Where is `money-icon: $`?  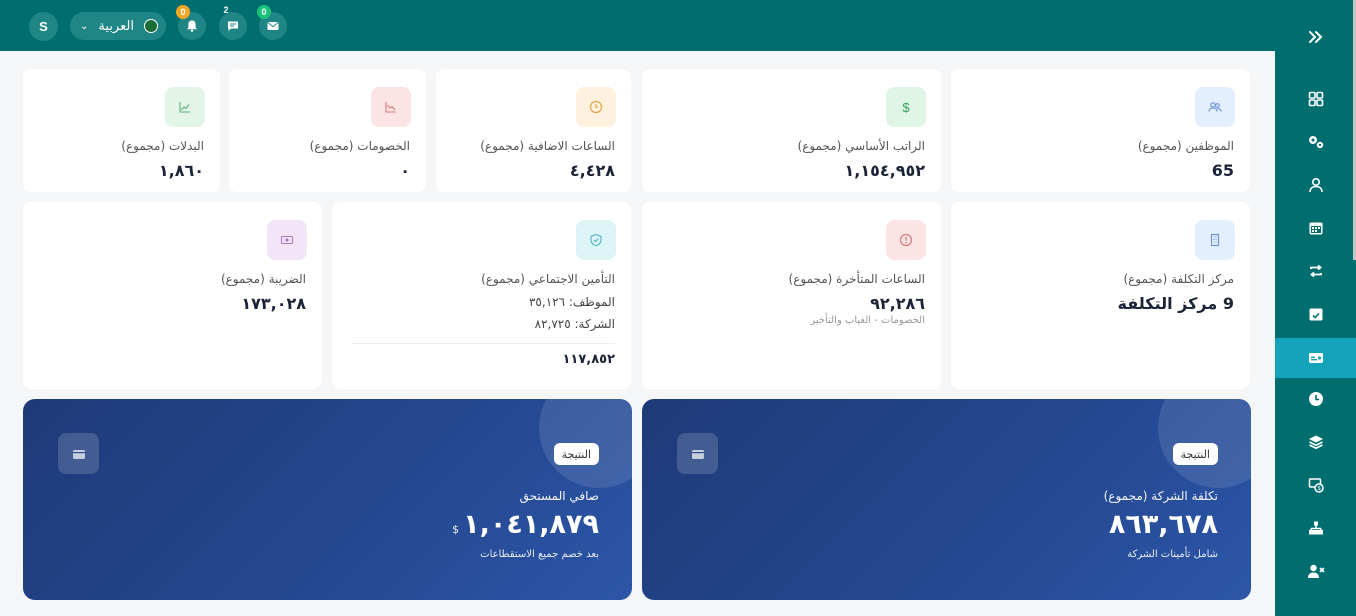 money-icon: $ is located at coordinates (1316, 485).